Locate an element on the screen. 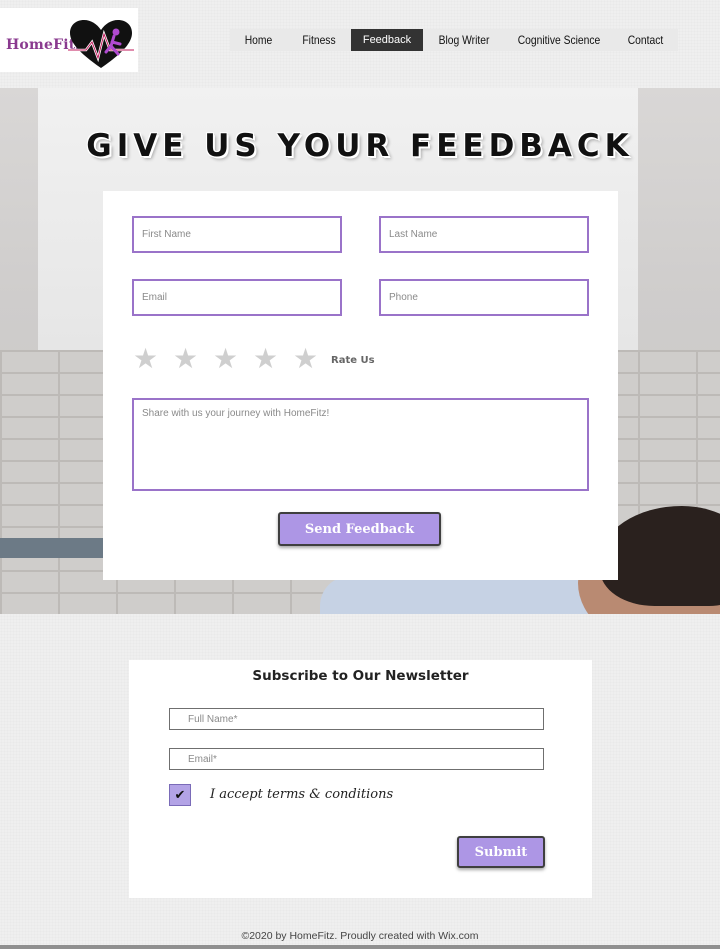 The width and height of the screenshot is (720, 949). newsletter-title: Subscribe to Our Newsletter is located at coordinates (360, 676).